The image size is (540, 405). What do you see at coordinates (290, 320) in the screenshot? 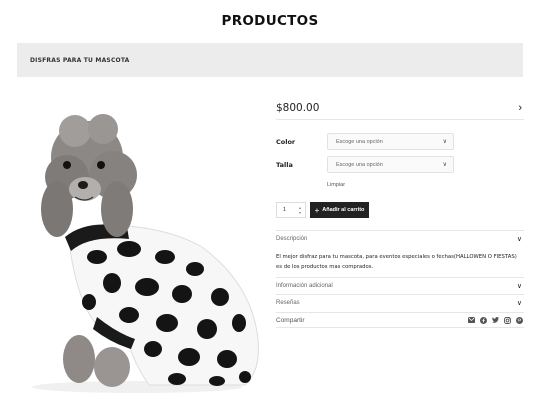
I see `share-label: Compartir` at bounding box center [290, 320].